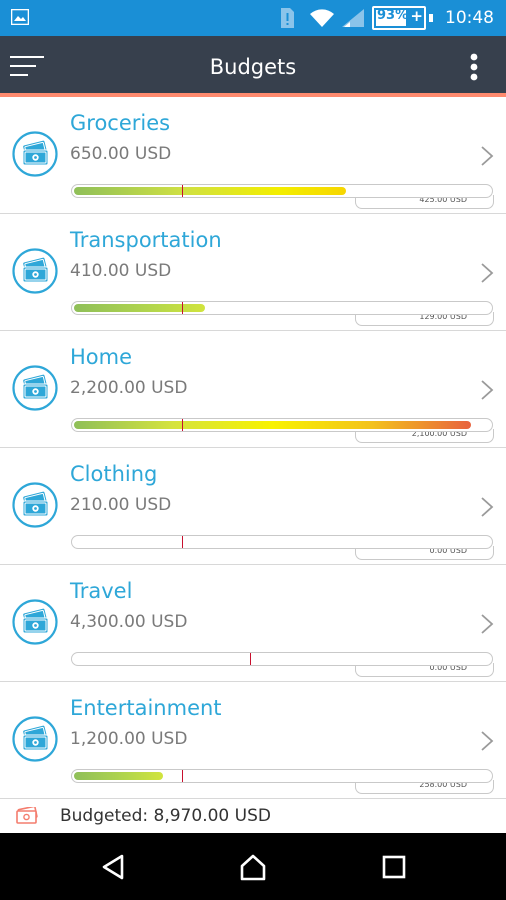 The height and width of the screenshot is (900, 506). What do you see at coordinates (129, 739) in the screenshot?
I see `budget-amount: 1,200.00 USD` at bounding box center [129, 739].